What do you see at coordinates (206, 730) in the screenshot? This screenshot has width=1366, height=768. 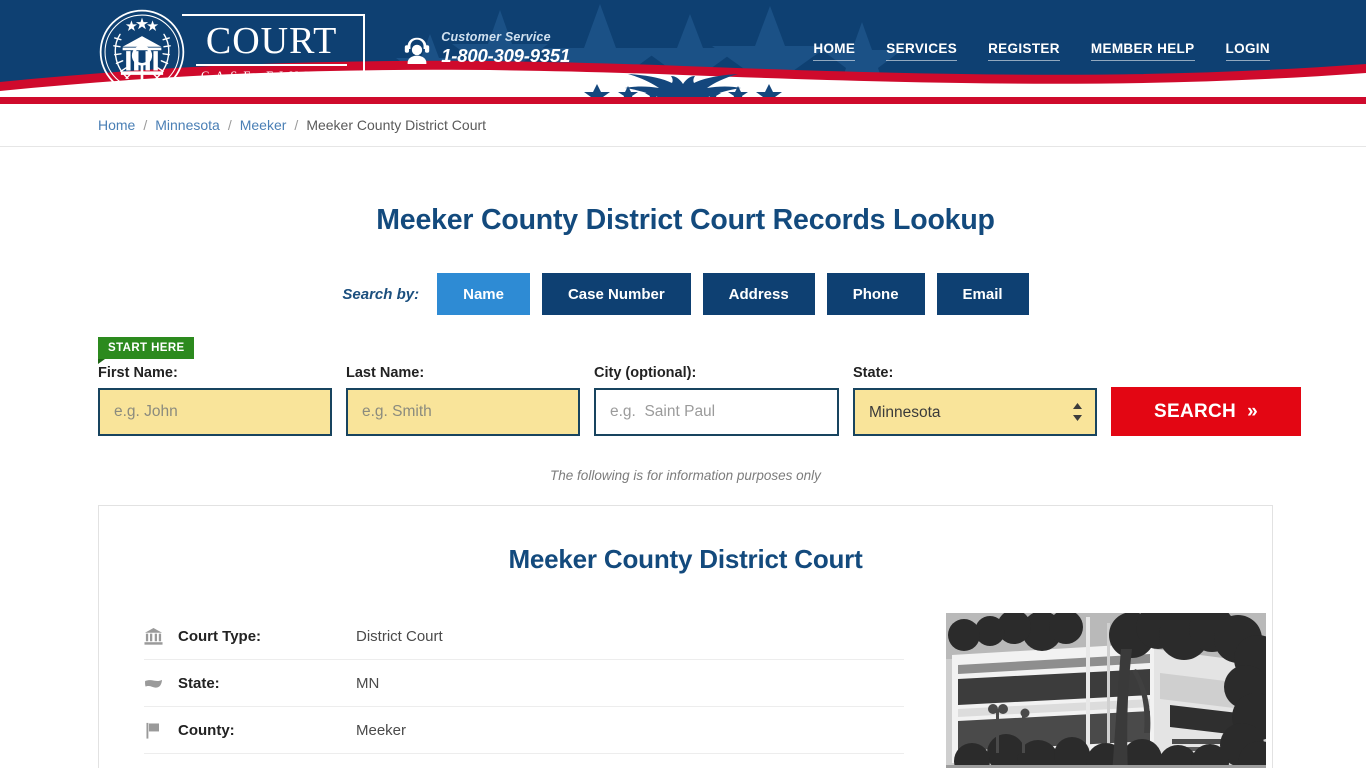 I see `detail-label-county: County:` at bounding box center [206, 730].